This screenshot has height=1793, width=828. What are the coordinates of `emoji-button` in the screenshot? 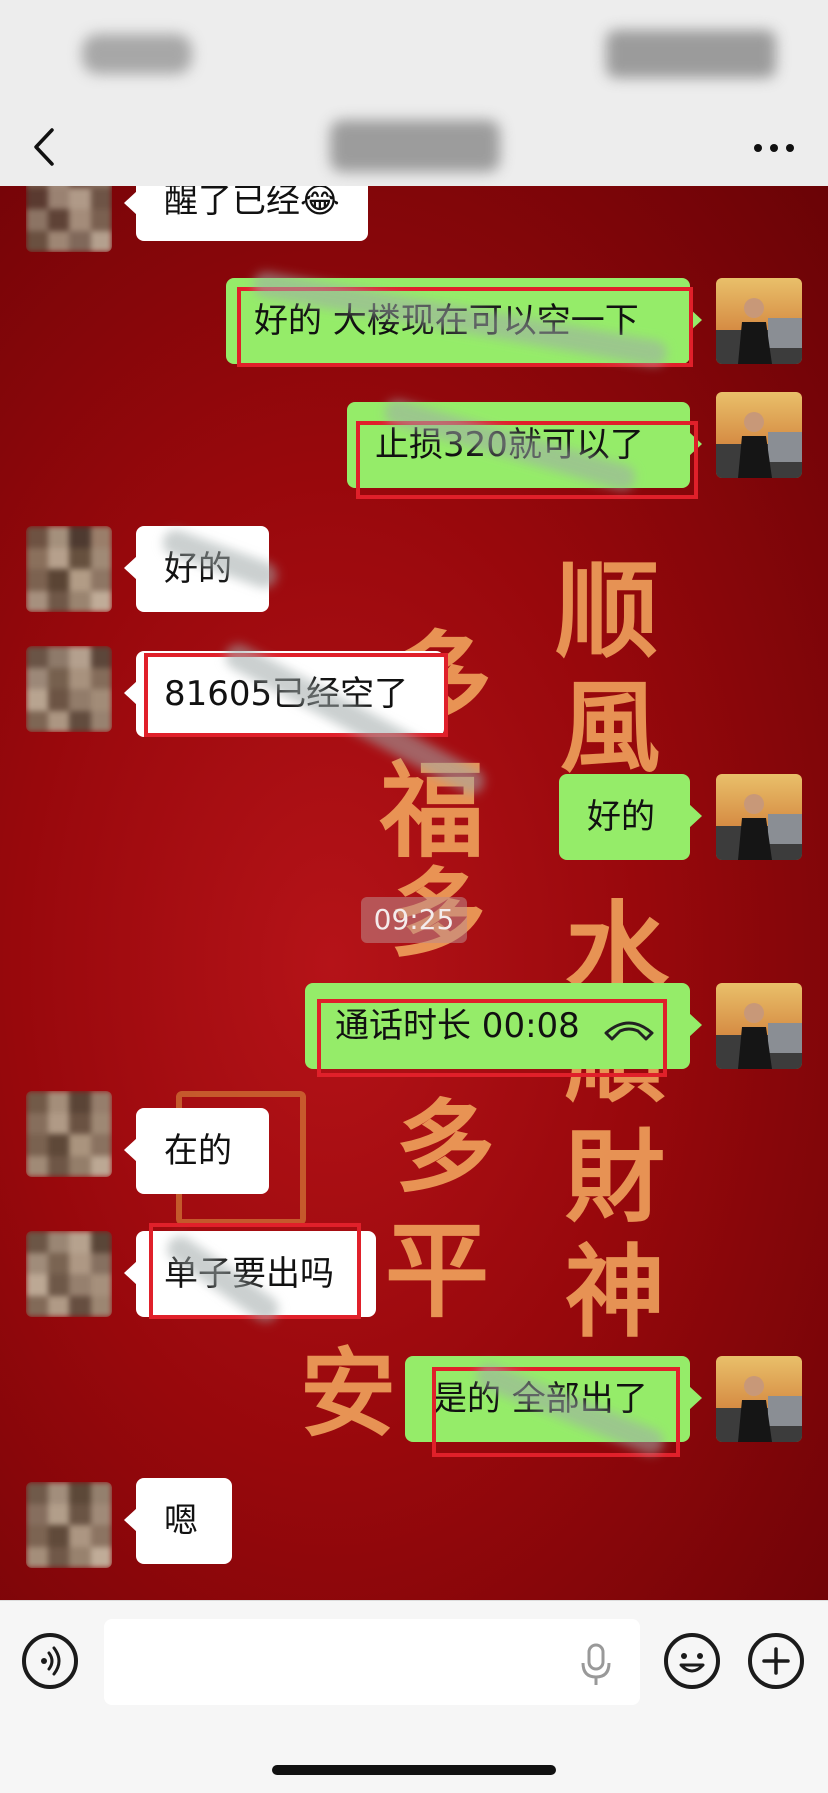 It's located at (692, 1661).